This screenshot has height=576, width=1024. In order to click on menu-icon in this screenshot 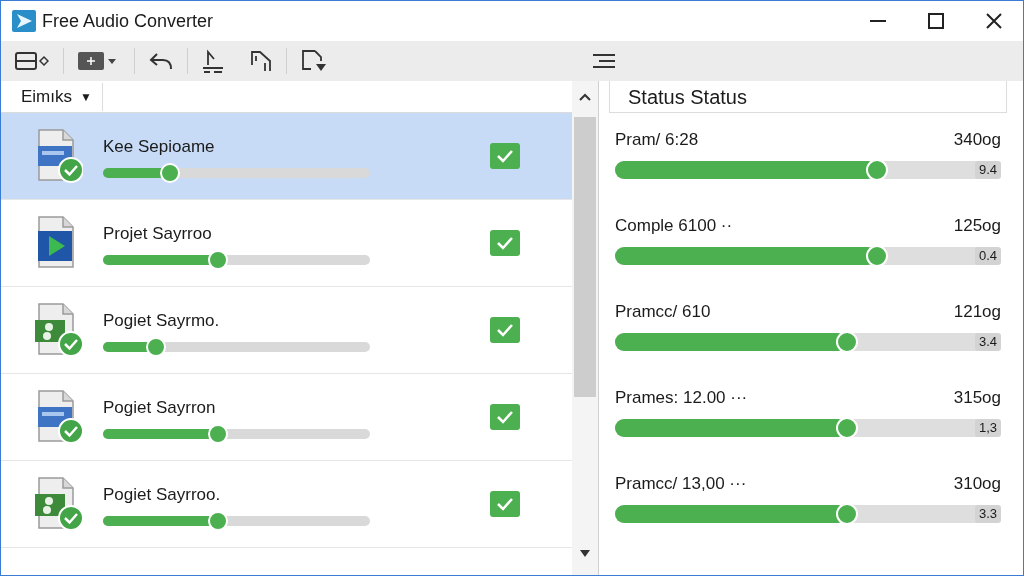, I will do `click(603, 61)`.